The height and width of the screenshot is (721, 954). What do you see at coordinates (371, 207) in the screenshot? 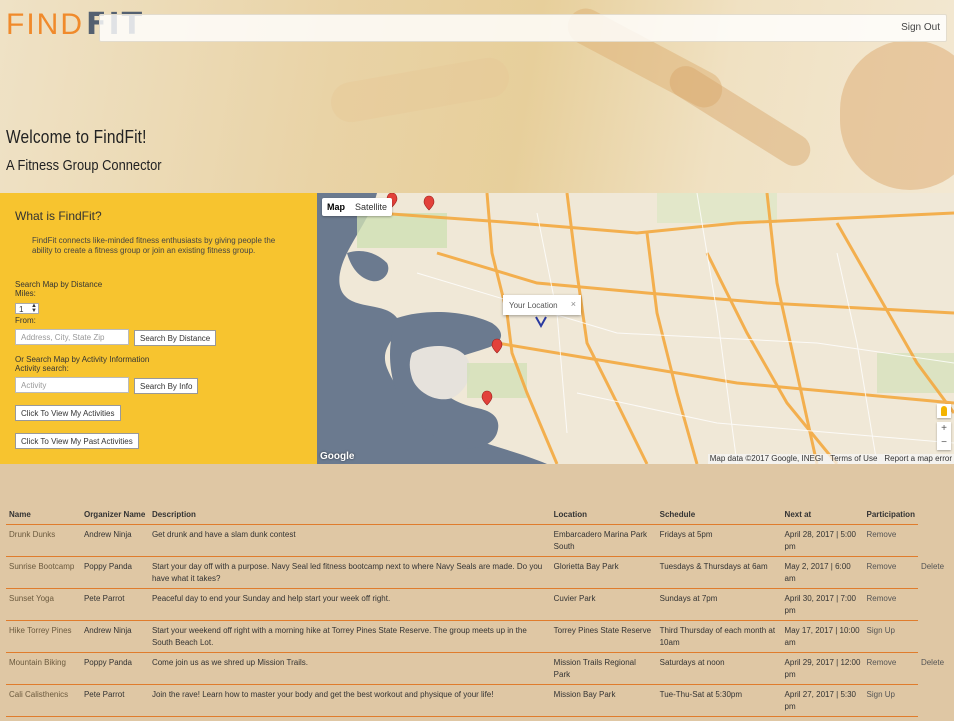
I see `tab-satellite: Satellite` at bounding box center [371, 207].